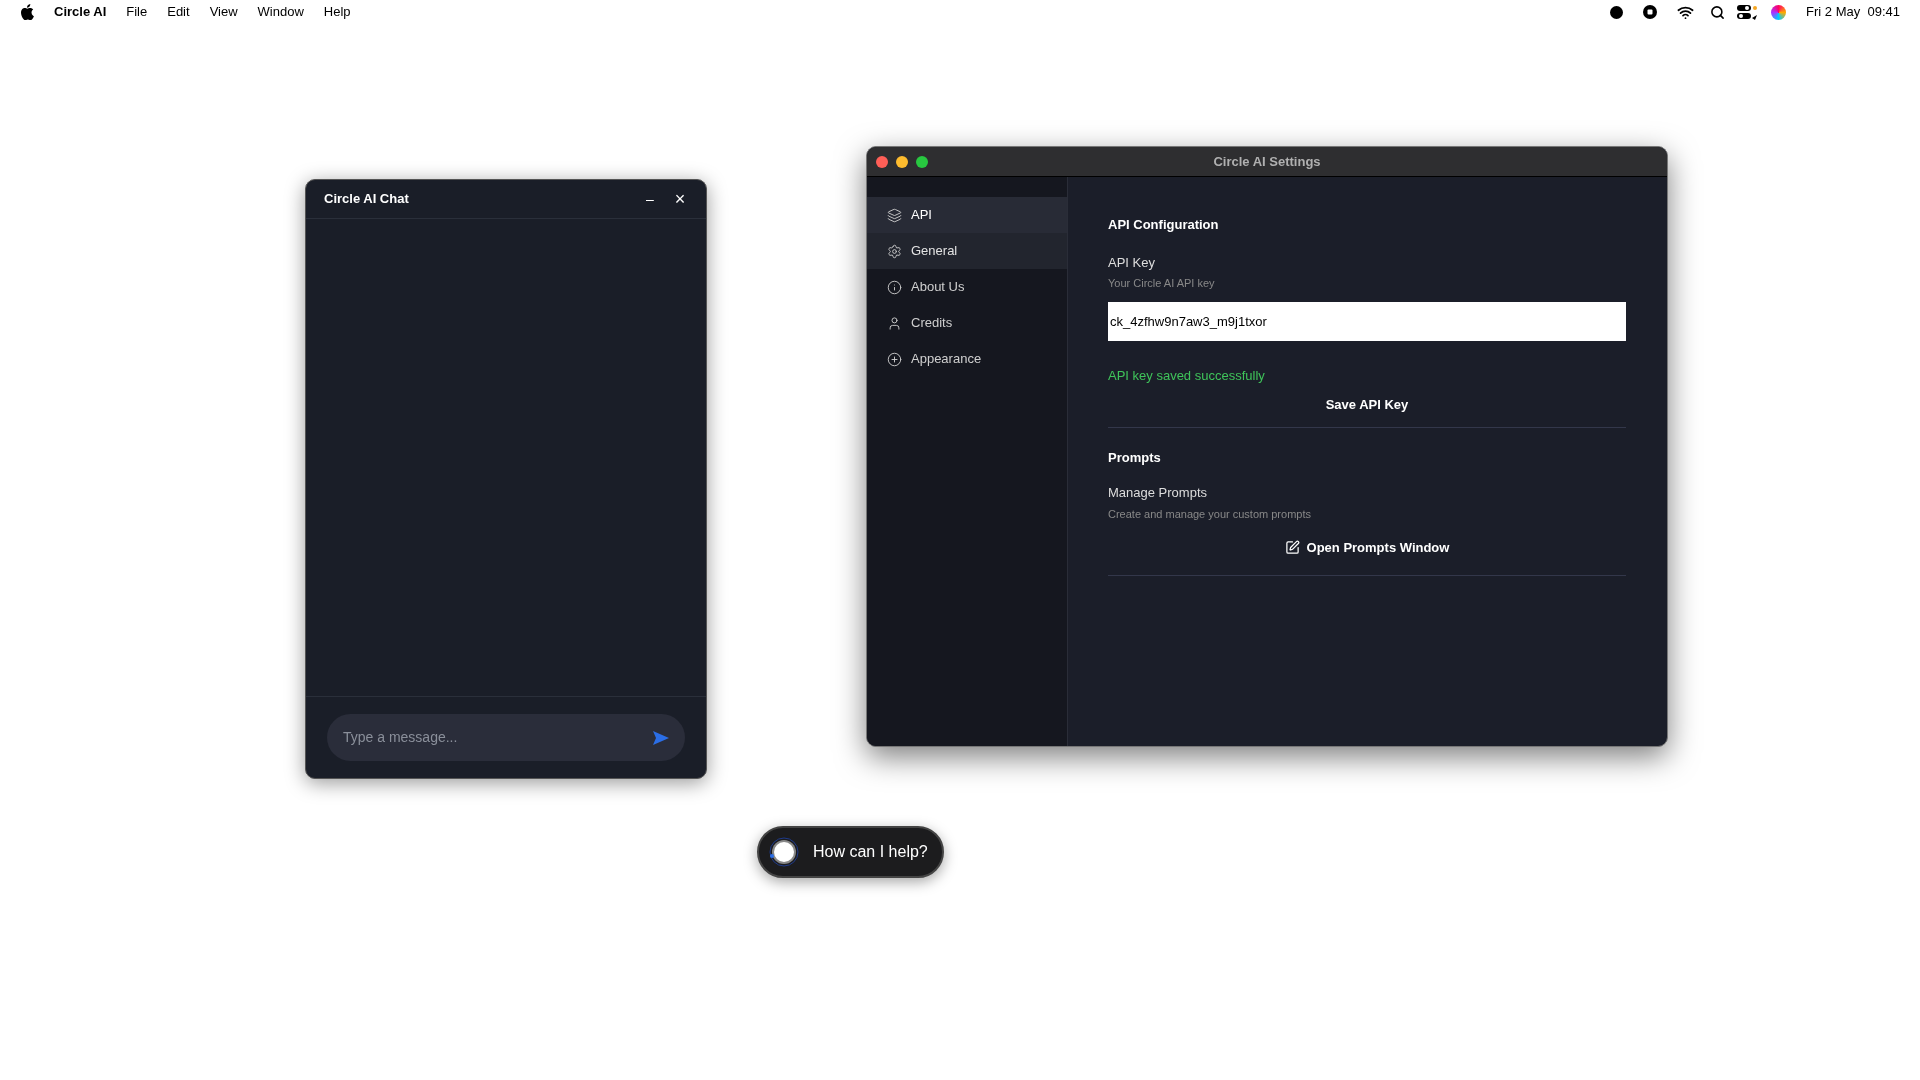 Image resolution: width=1920 pixels, height=1080 pixels. I want to click on close-button: ×, so click(680, 199).